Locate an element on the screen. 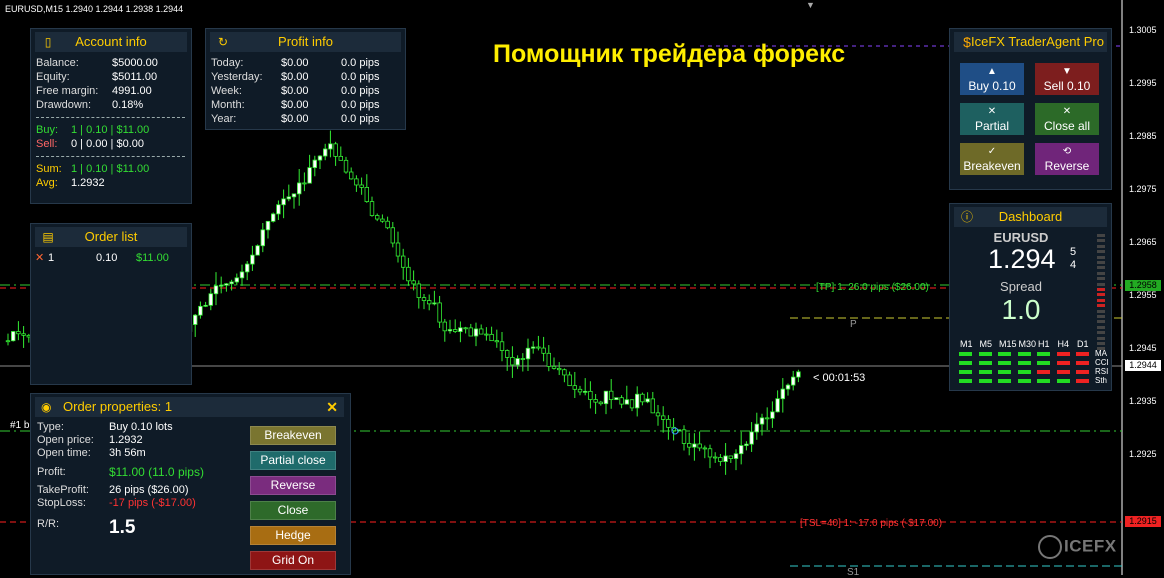 The image size is (1164, 578). breakeven-button: Breakeven is located at coordinates (293, 435).